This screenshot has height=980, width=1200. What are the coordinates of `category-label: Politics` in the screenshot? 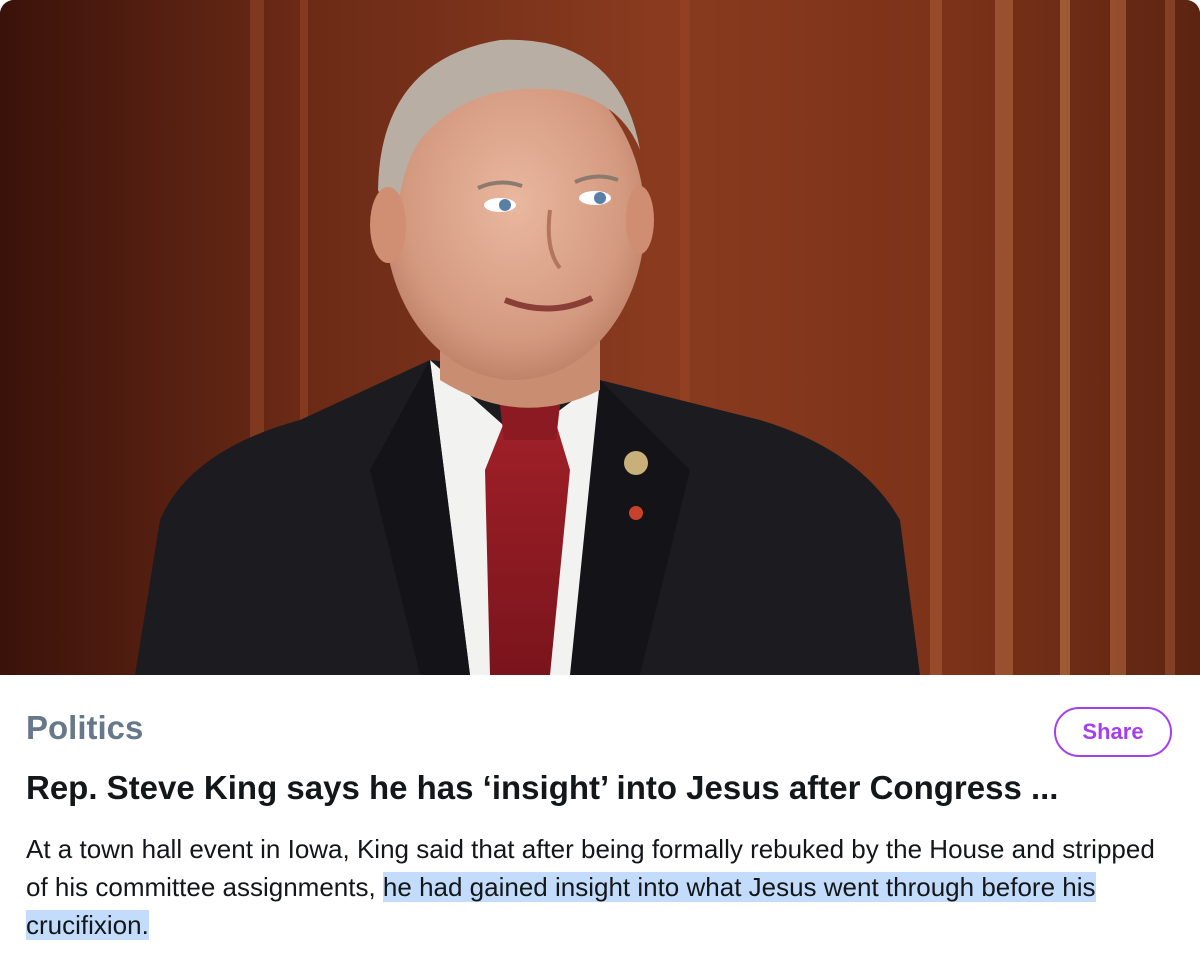 It's located at (85, 727).